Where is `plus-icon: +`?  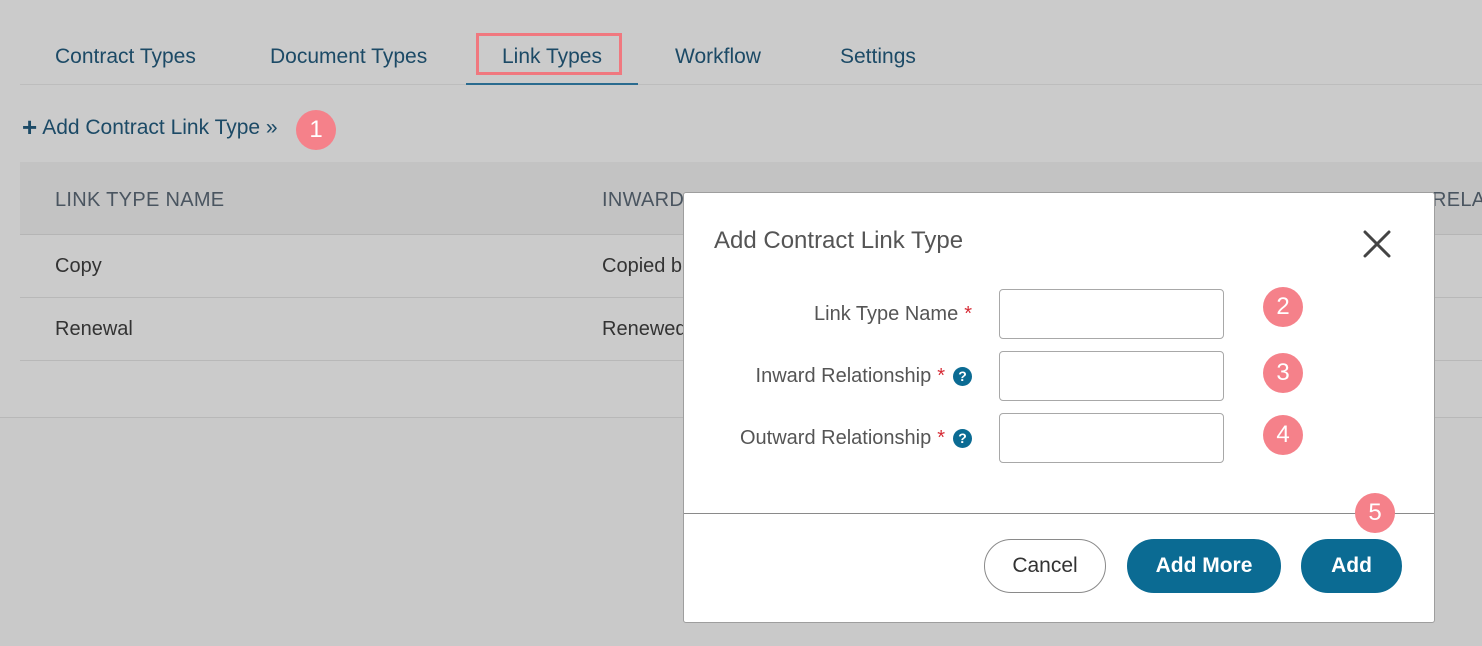
plus-icon: + is located at coordinates (30, 126).